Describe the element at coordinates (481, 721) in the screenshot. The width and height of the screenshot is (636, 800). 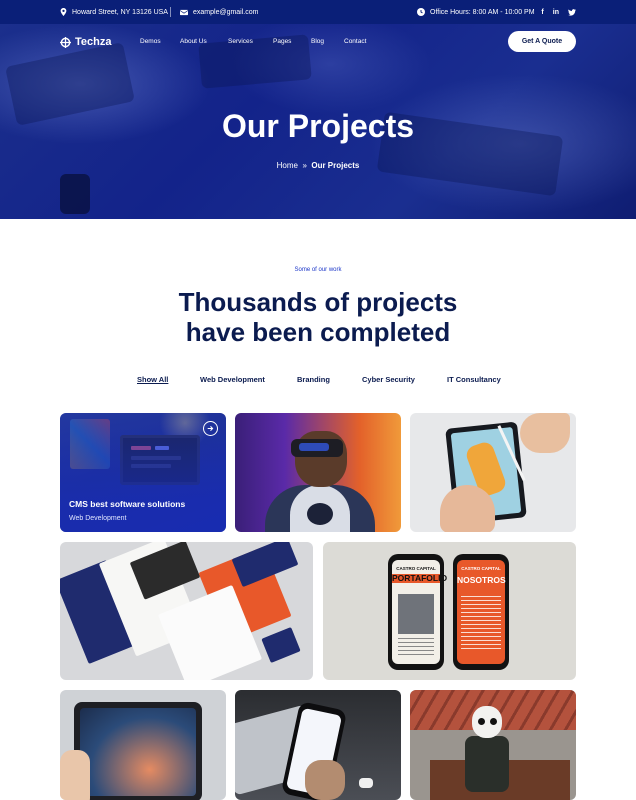
I see `robot-eye-left` at that location.